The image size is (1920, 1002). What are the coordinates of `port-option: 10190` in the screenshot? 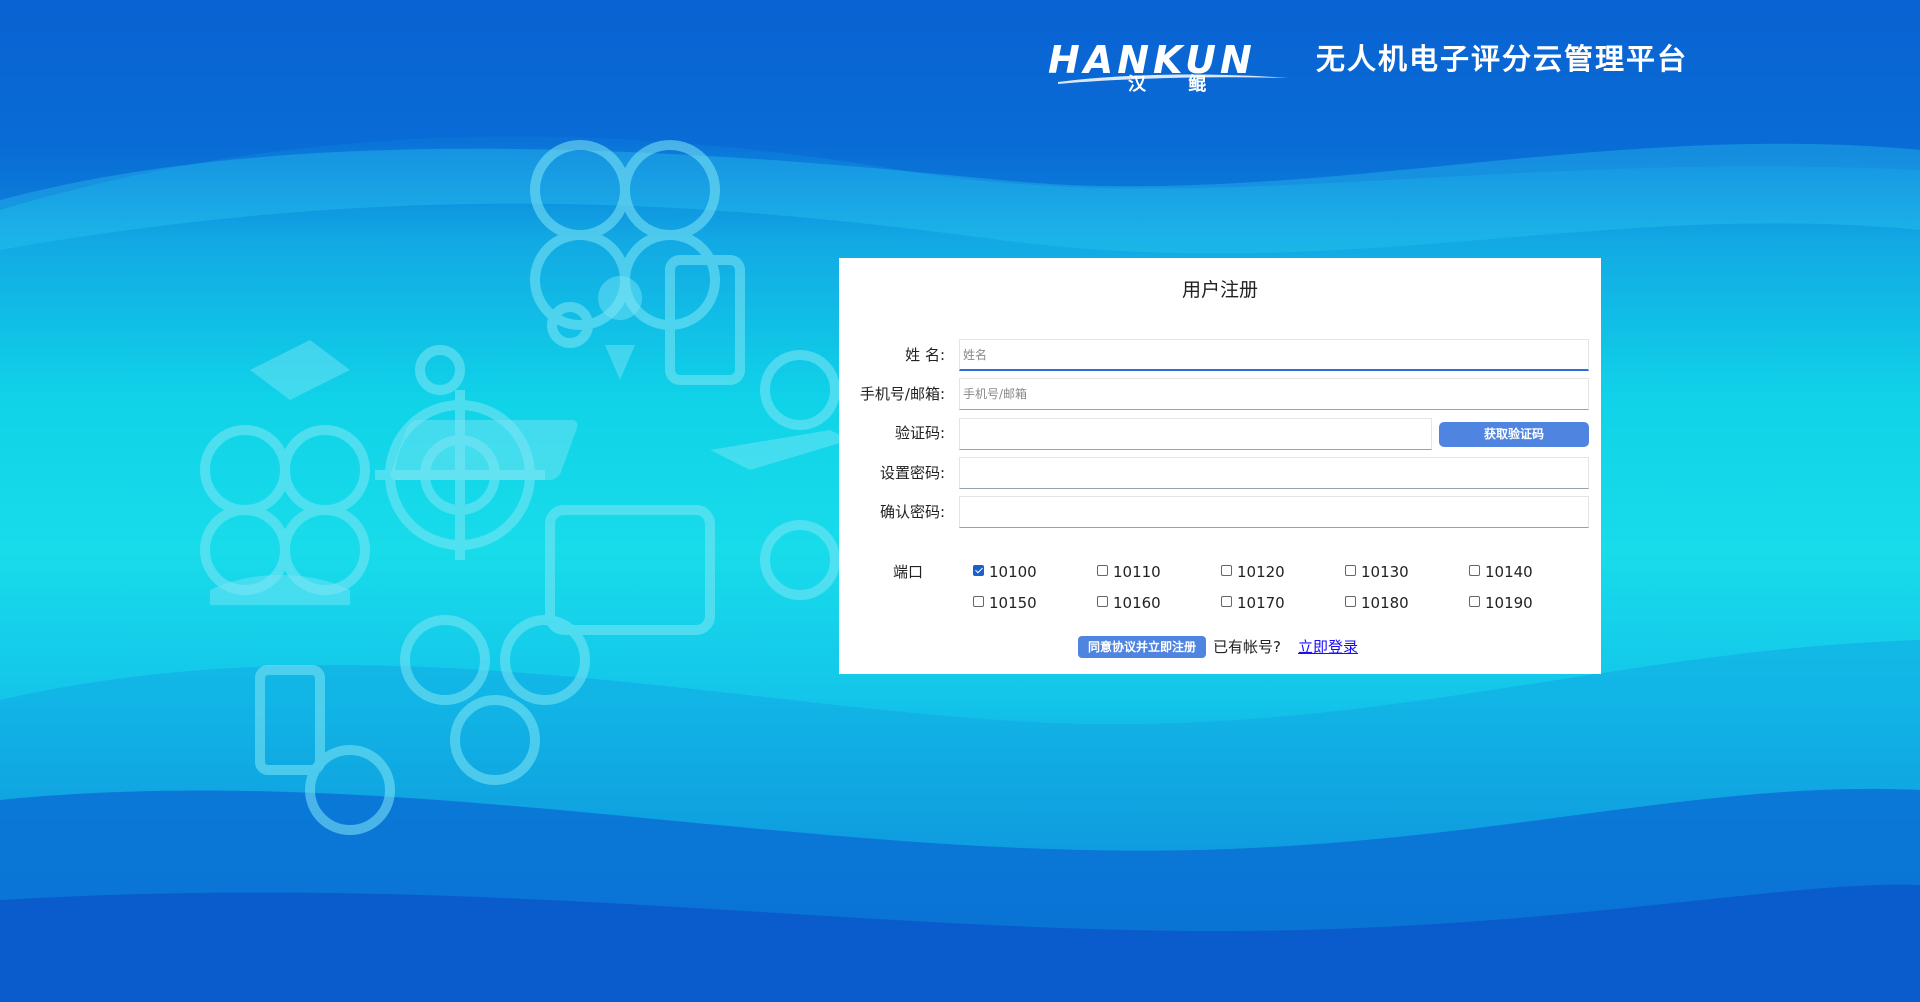 It's located at (1501, 603).